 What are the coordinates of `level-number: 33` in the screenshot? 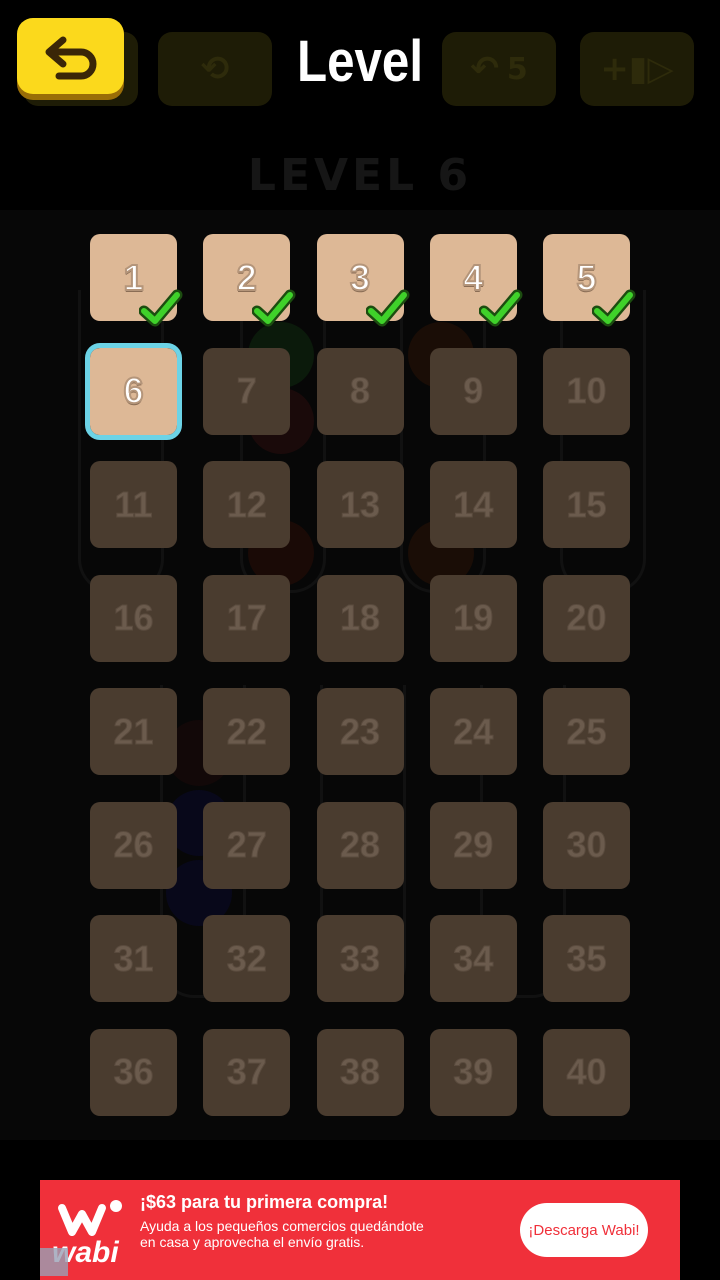 It's located at (360, 958).